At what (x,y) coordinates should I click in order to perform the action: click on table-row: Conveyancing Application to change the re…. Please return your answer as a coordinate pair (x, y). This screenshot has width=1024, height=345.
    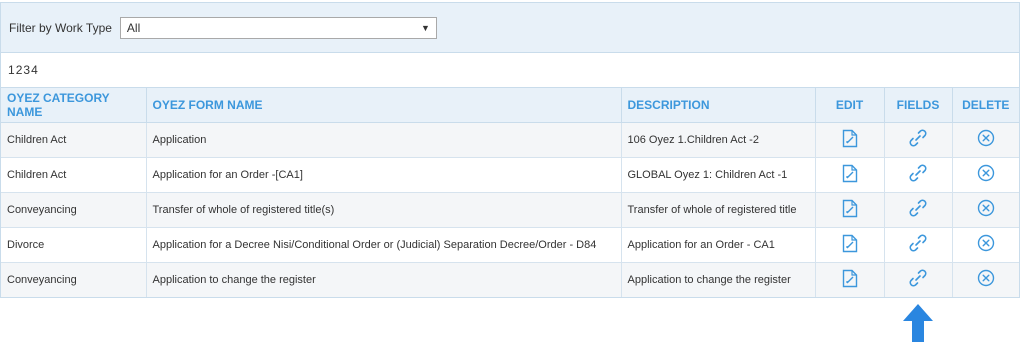
    Looking at the image, I should click on (510, 279).